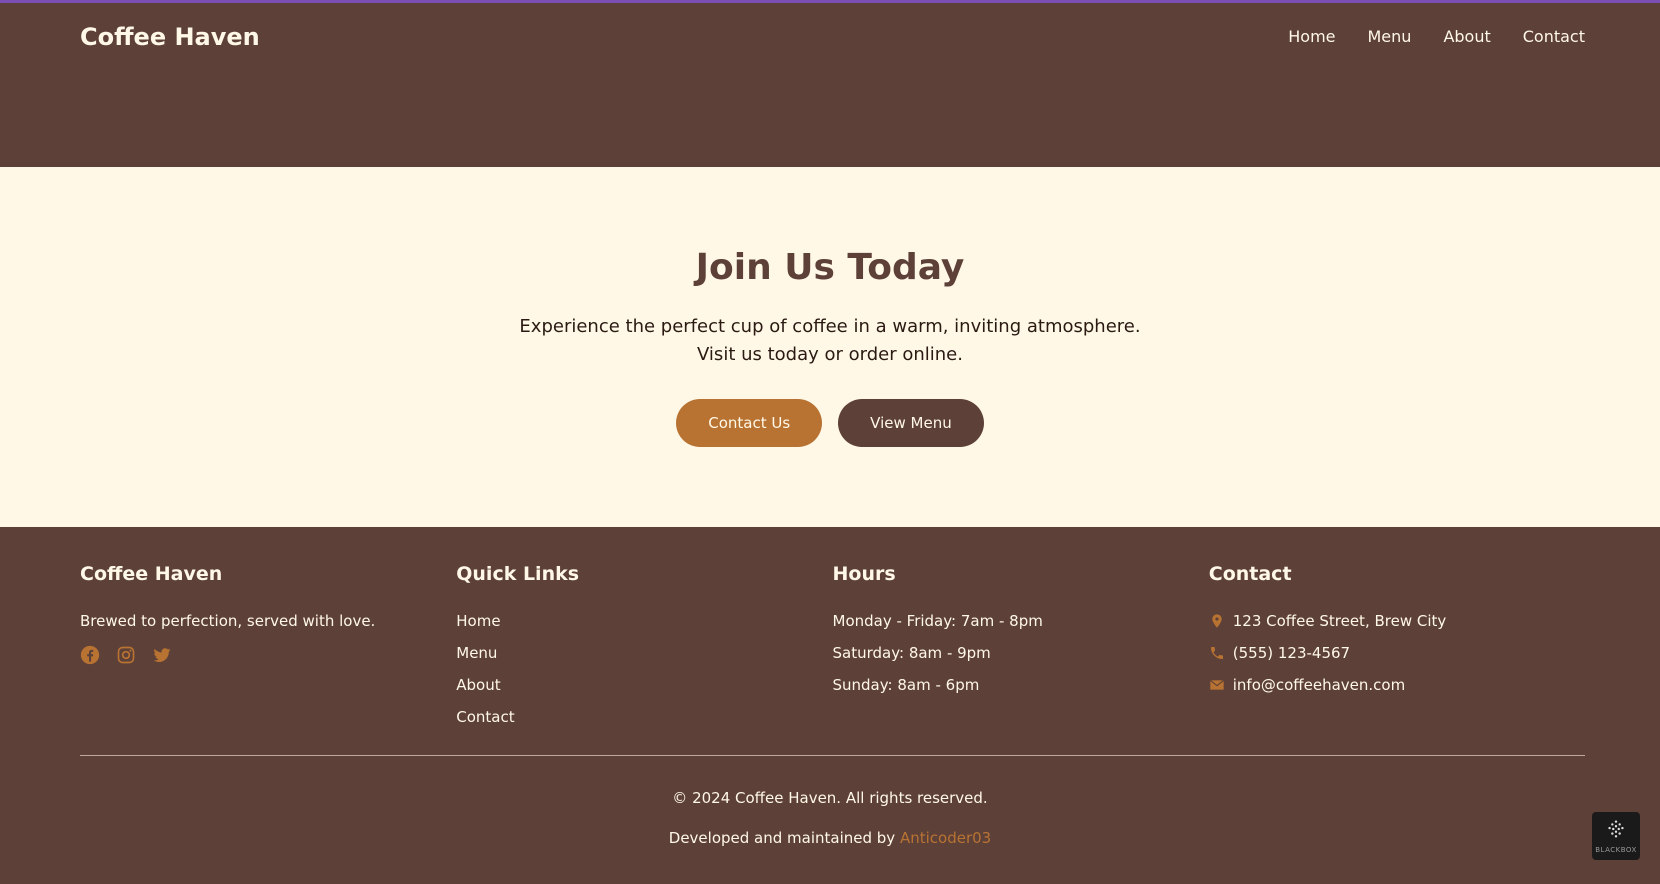 The height and width of the screenshot is (884, 1660). Describe the element at coordinates (784, 838) in the screenshot. I see `developer-prefix: Developed and maintained by` at that location.